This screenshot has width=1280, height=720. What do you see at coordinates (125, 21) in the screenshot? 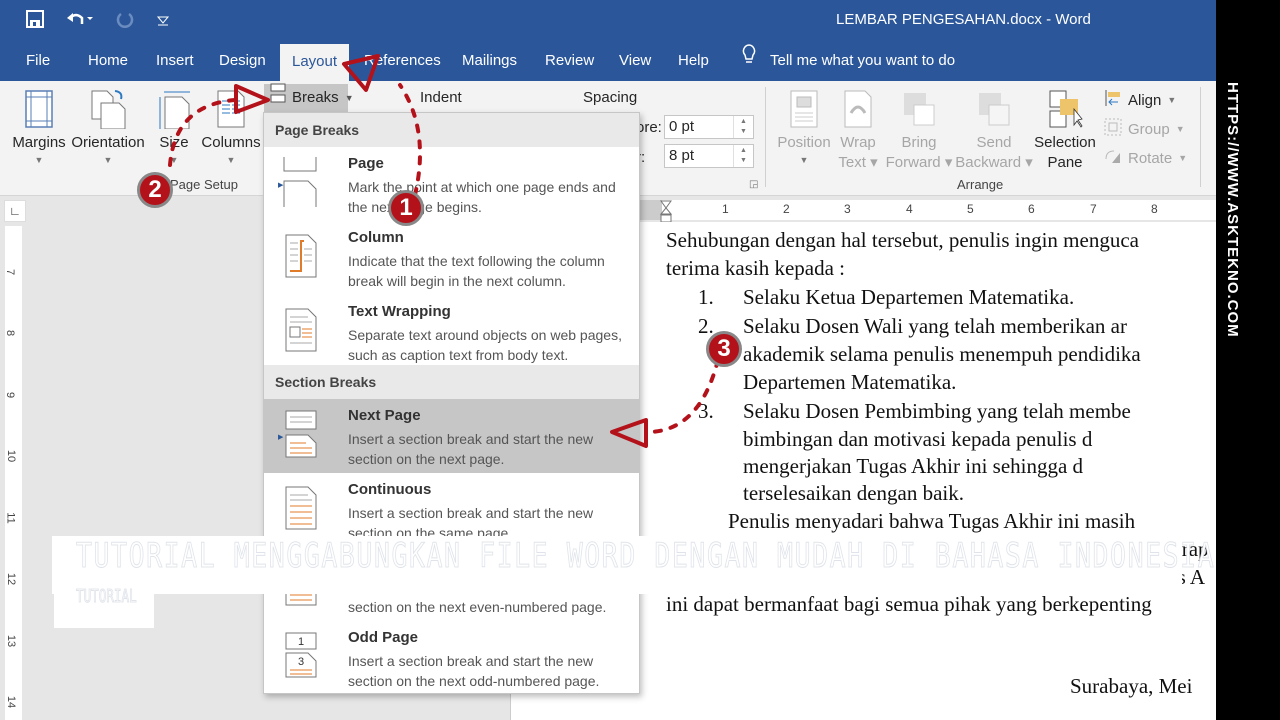
I see `redo-icon` at bounding box center [125, 21].